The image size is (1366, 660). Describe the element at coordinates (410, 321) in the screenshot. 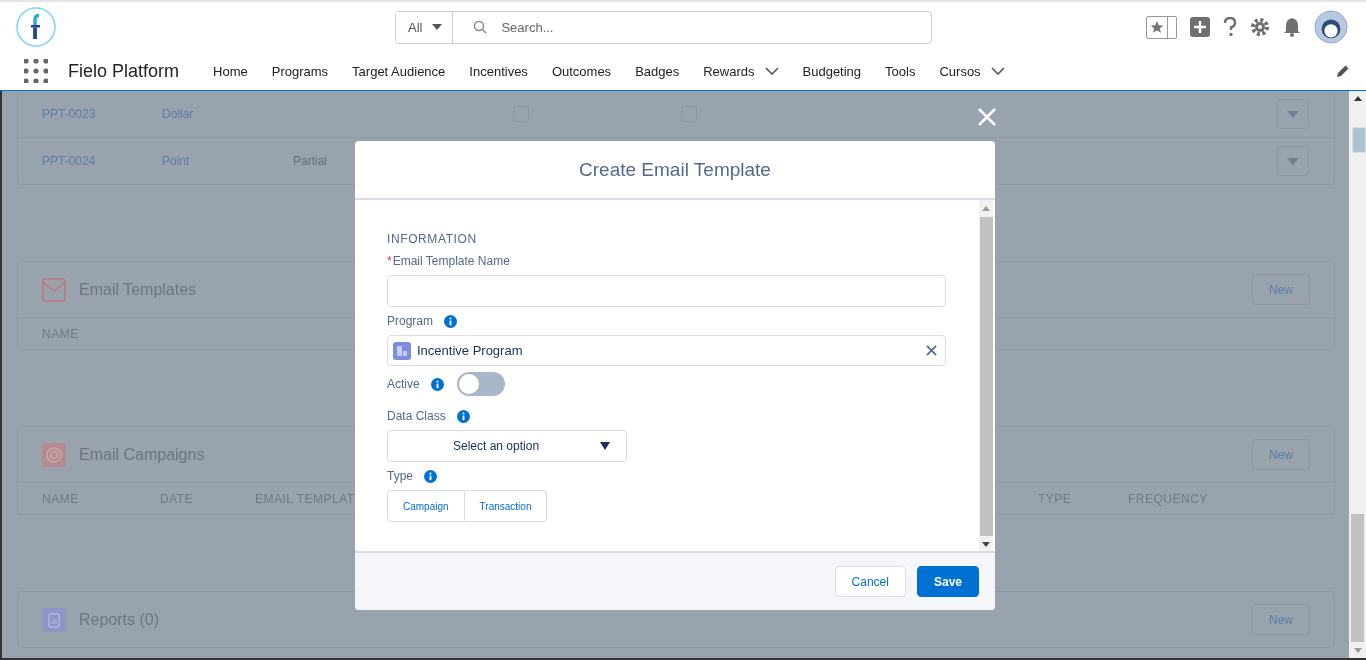

I see `field-label: Program` at that location.